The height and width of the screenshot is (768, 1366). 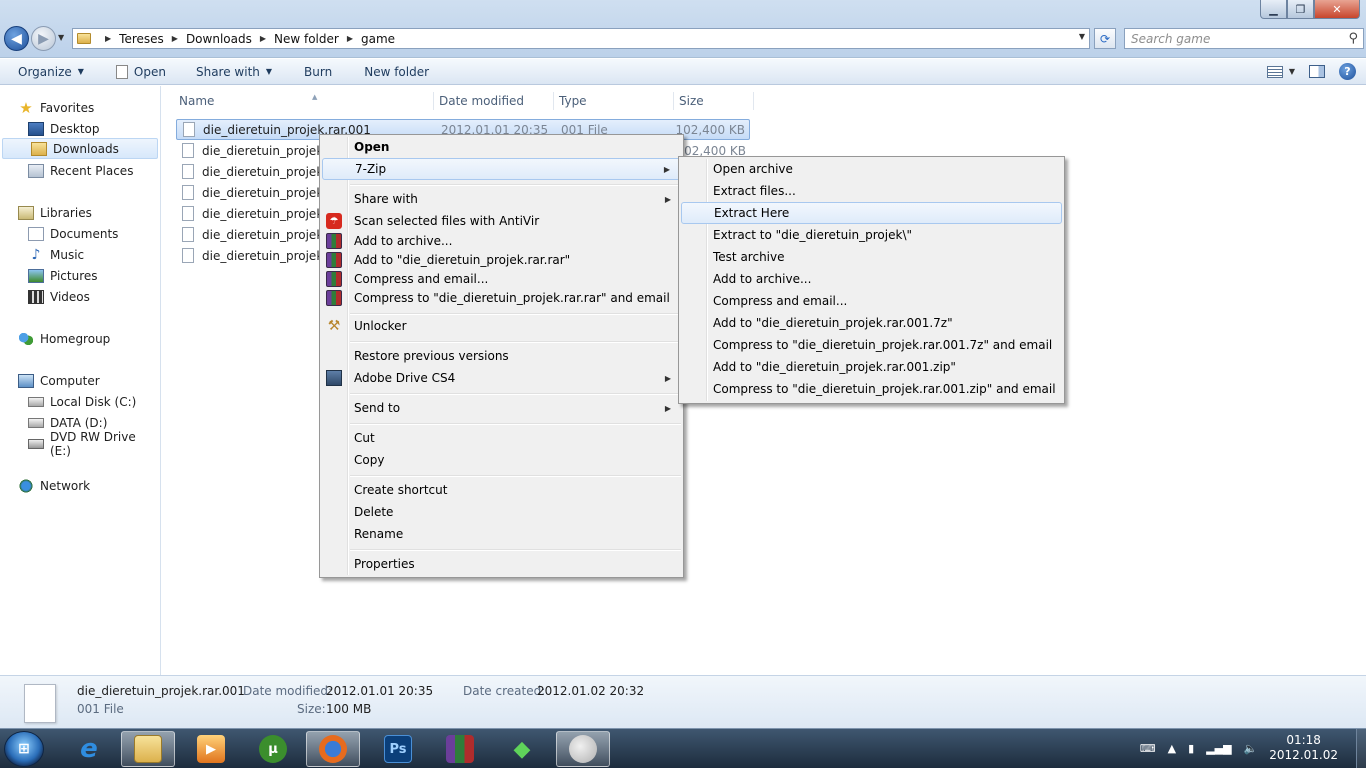 What do you see at coordinates (1347, 71) in the screenshot?
I see `help-icon: ?` at bounding box center [1347, 71].